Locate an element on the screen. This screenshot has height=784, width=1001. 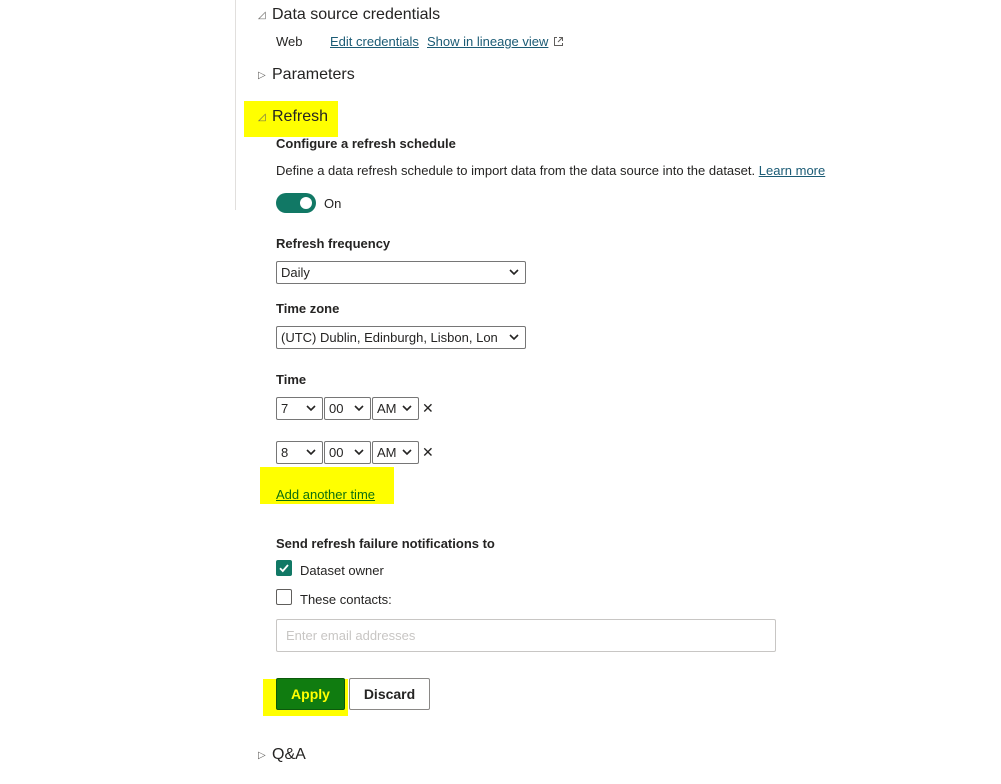
these-contacts-checkbox is located at coordinates (284, 597).